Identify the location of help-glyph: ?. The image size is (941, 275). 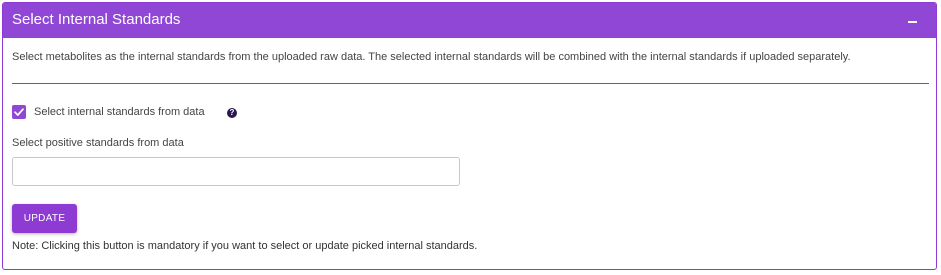
(232, 112).